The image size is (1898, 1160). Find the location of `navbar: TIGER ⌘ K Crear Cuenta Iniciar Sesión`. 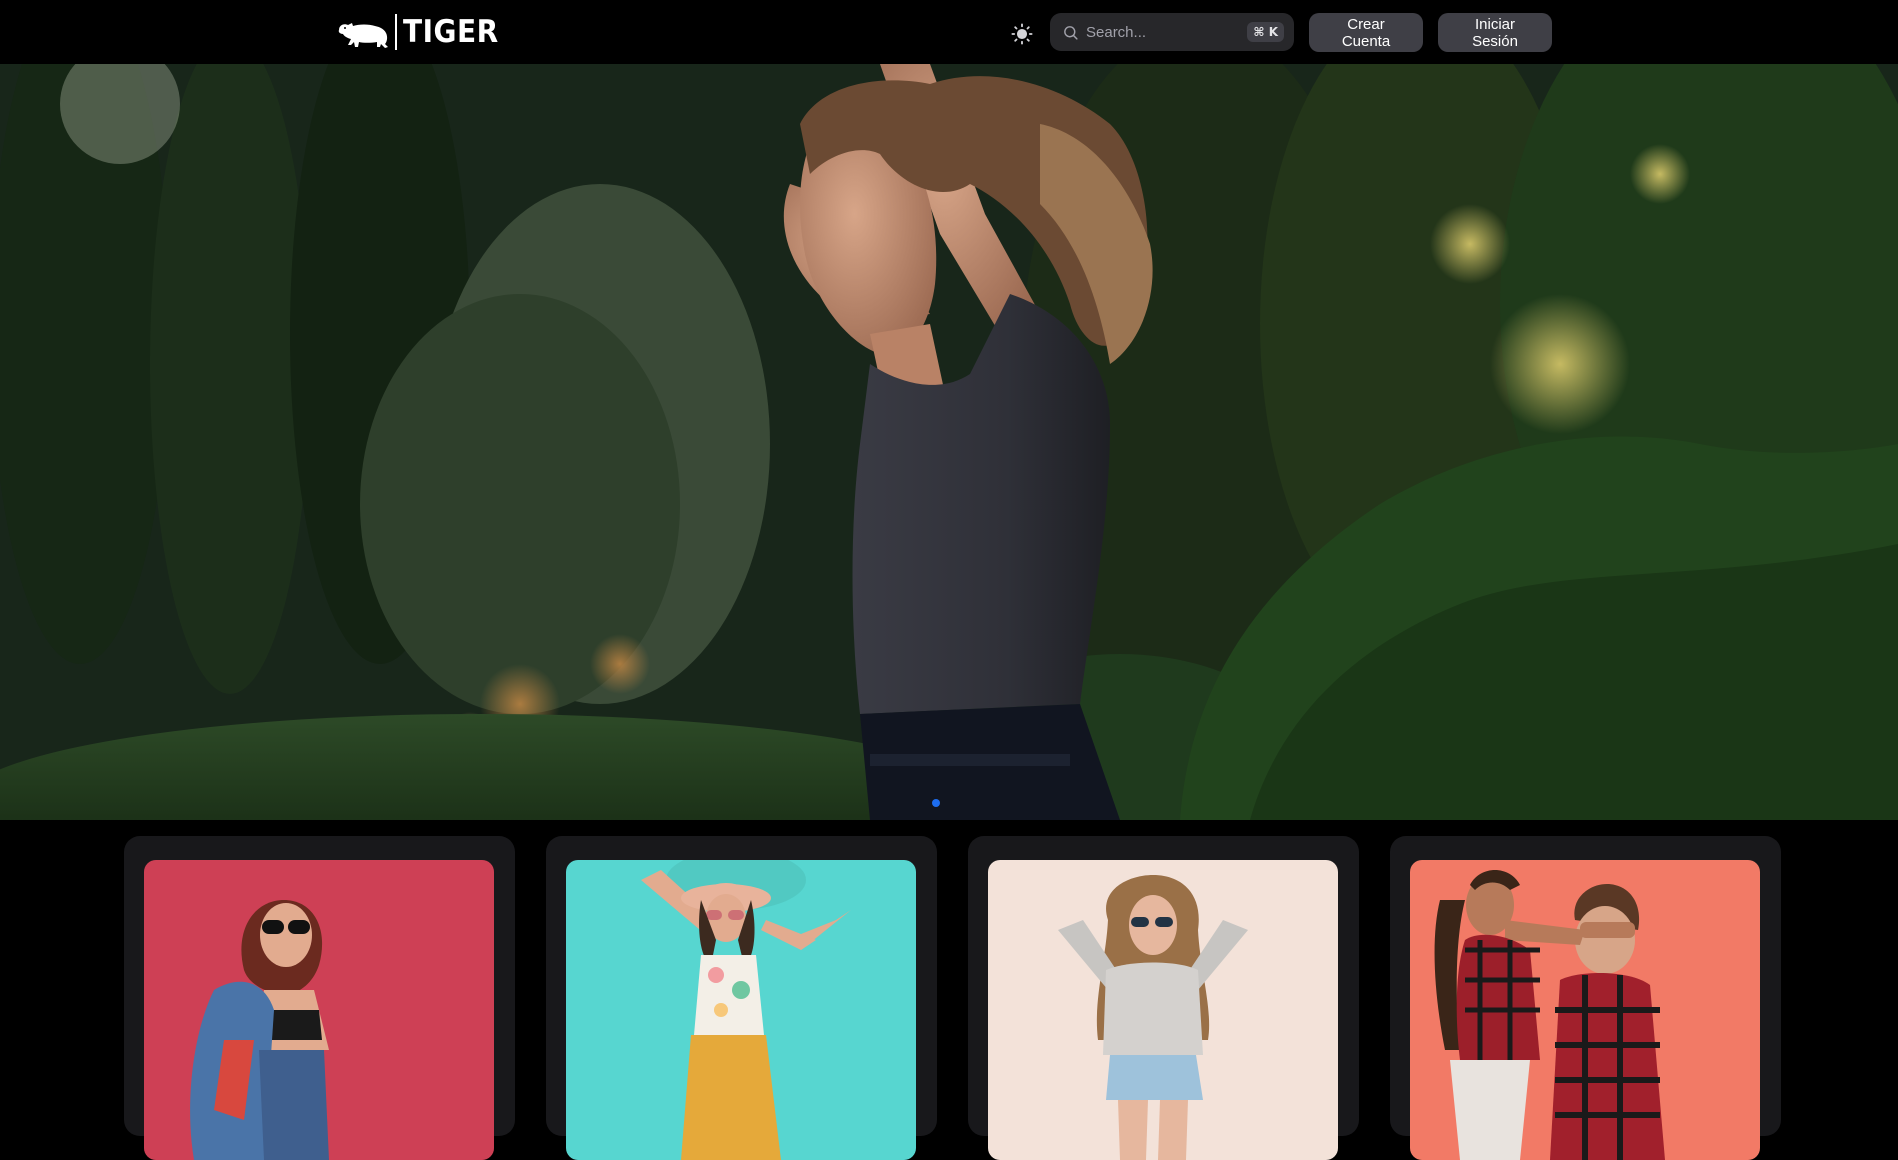

navbar: TIGER ⌘ K Crear Cuenta Iniciar Sesión is located at coordinates (949, 32).